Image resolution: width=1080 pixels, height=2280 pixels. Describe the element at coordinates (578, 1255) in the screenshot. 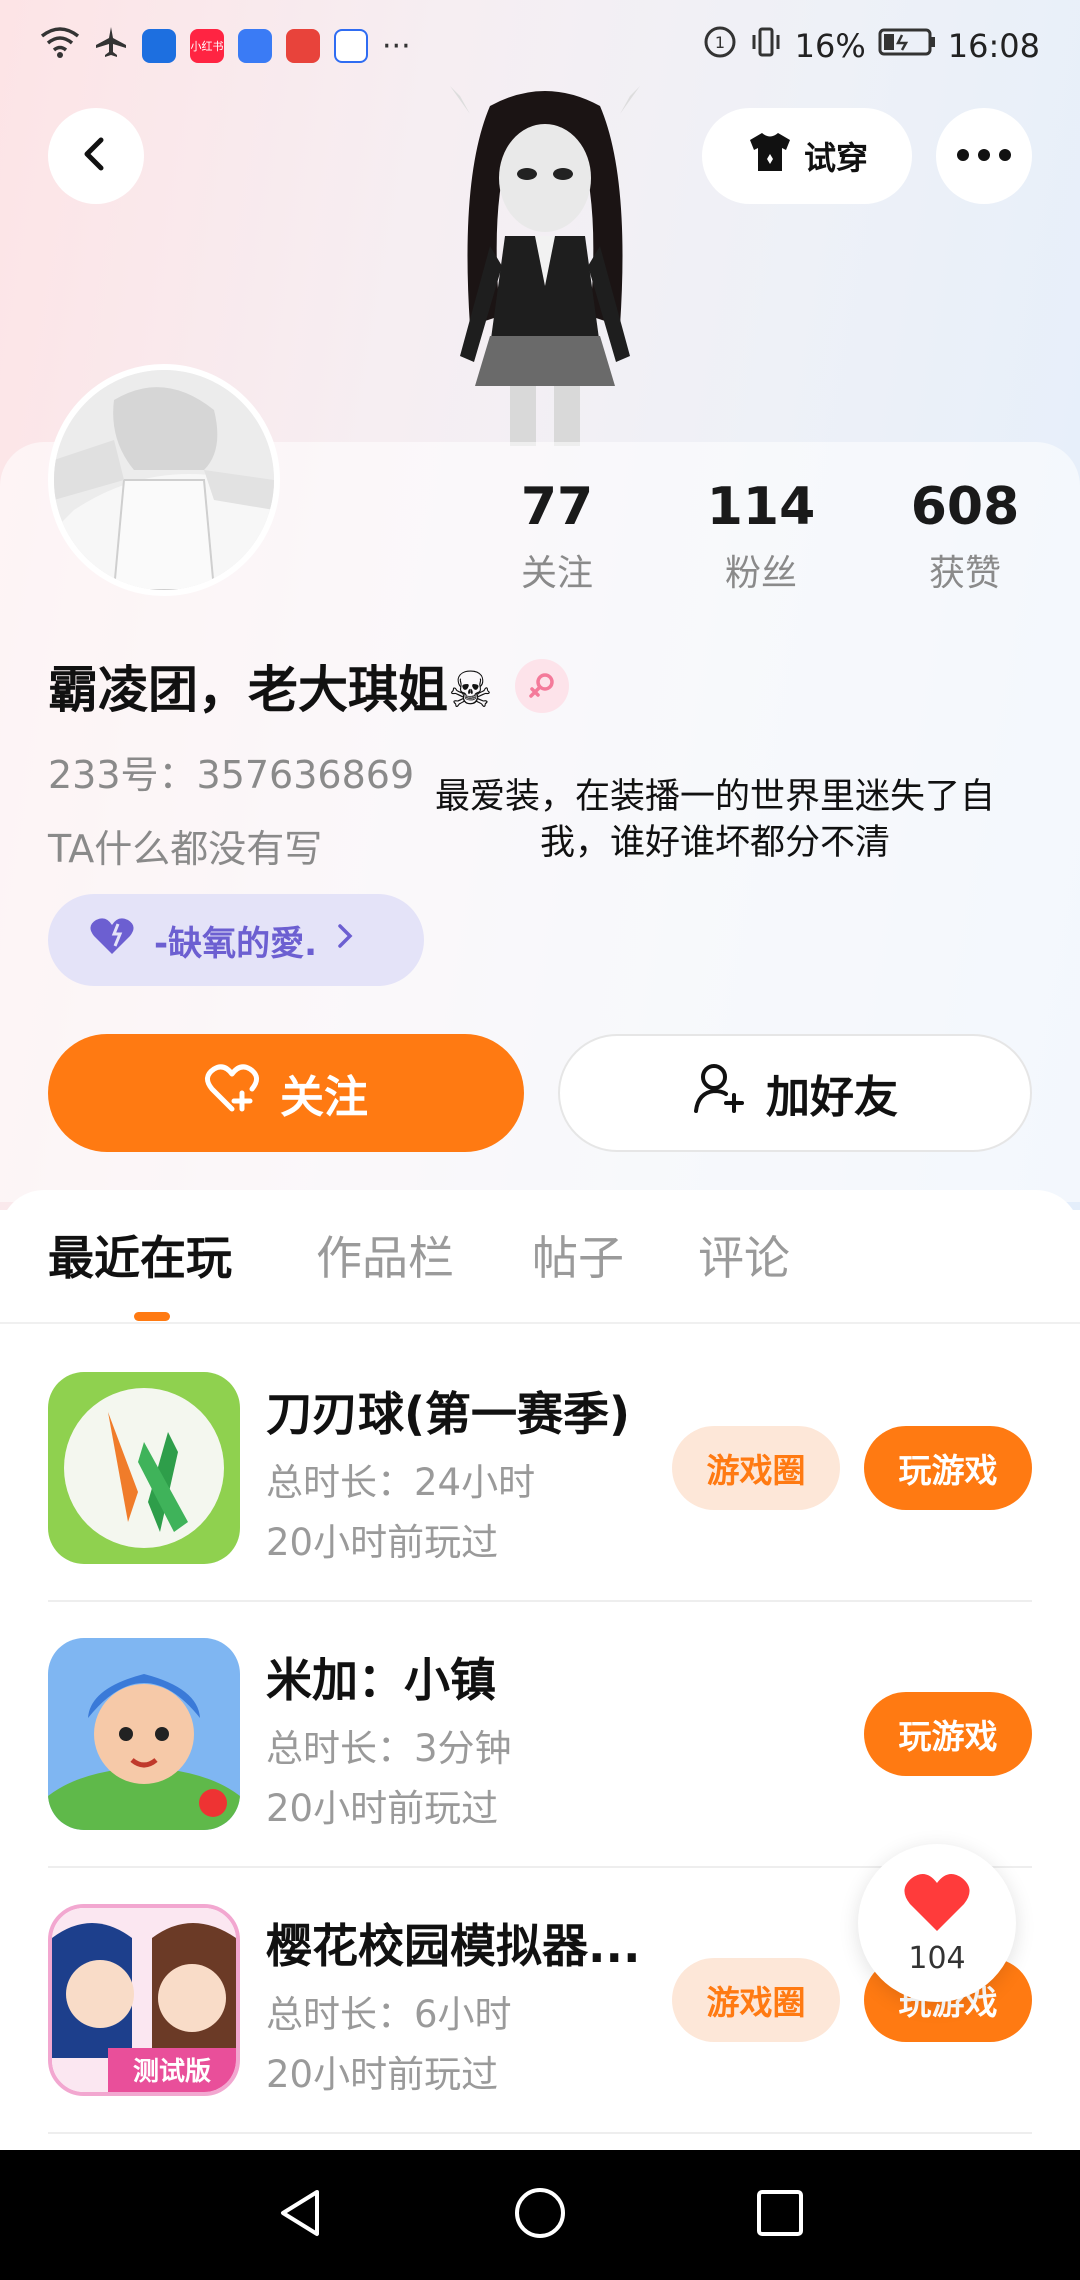

I see `tab-posts: 帖子` at that location.